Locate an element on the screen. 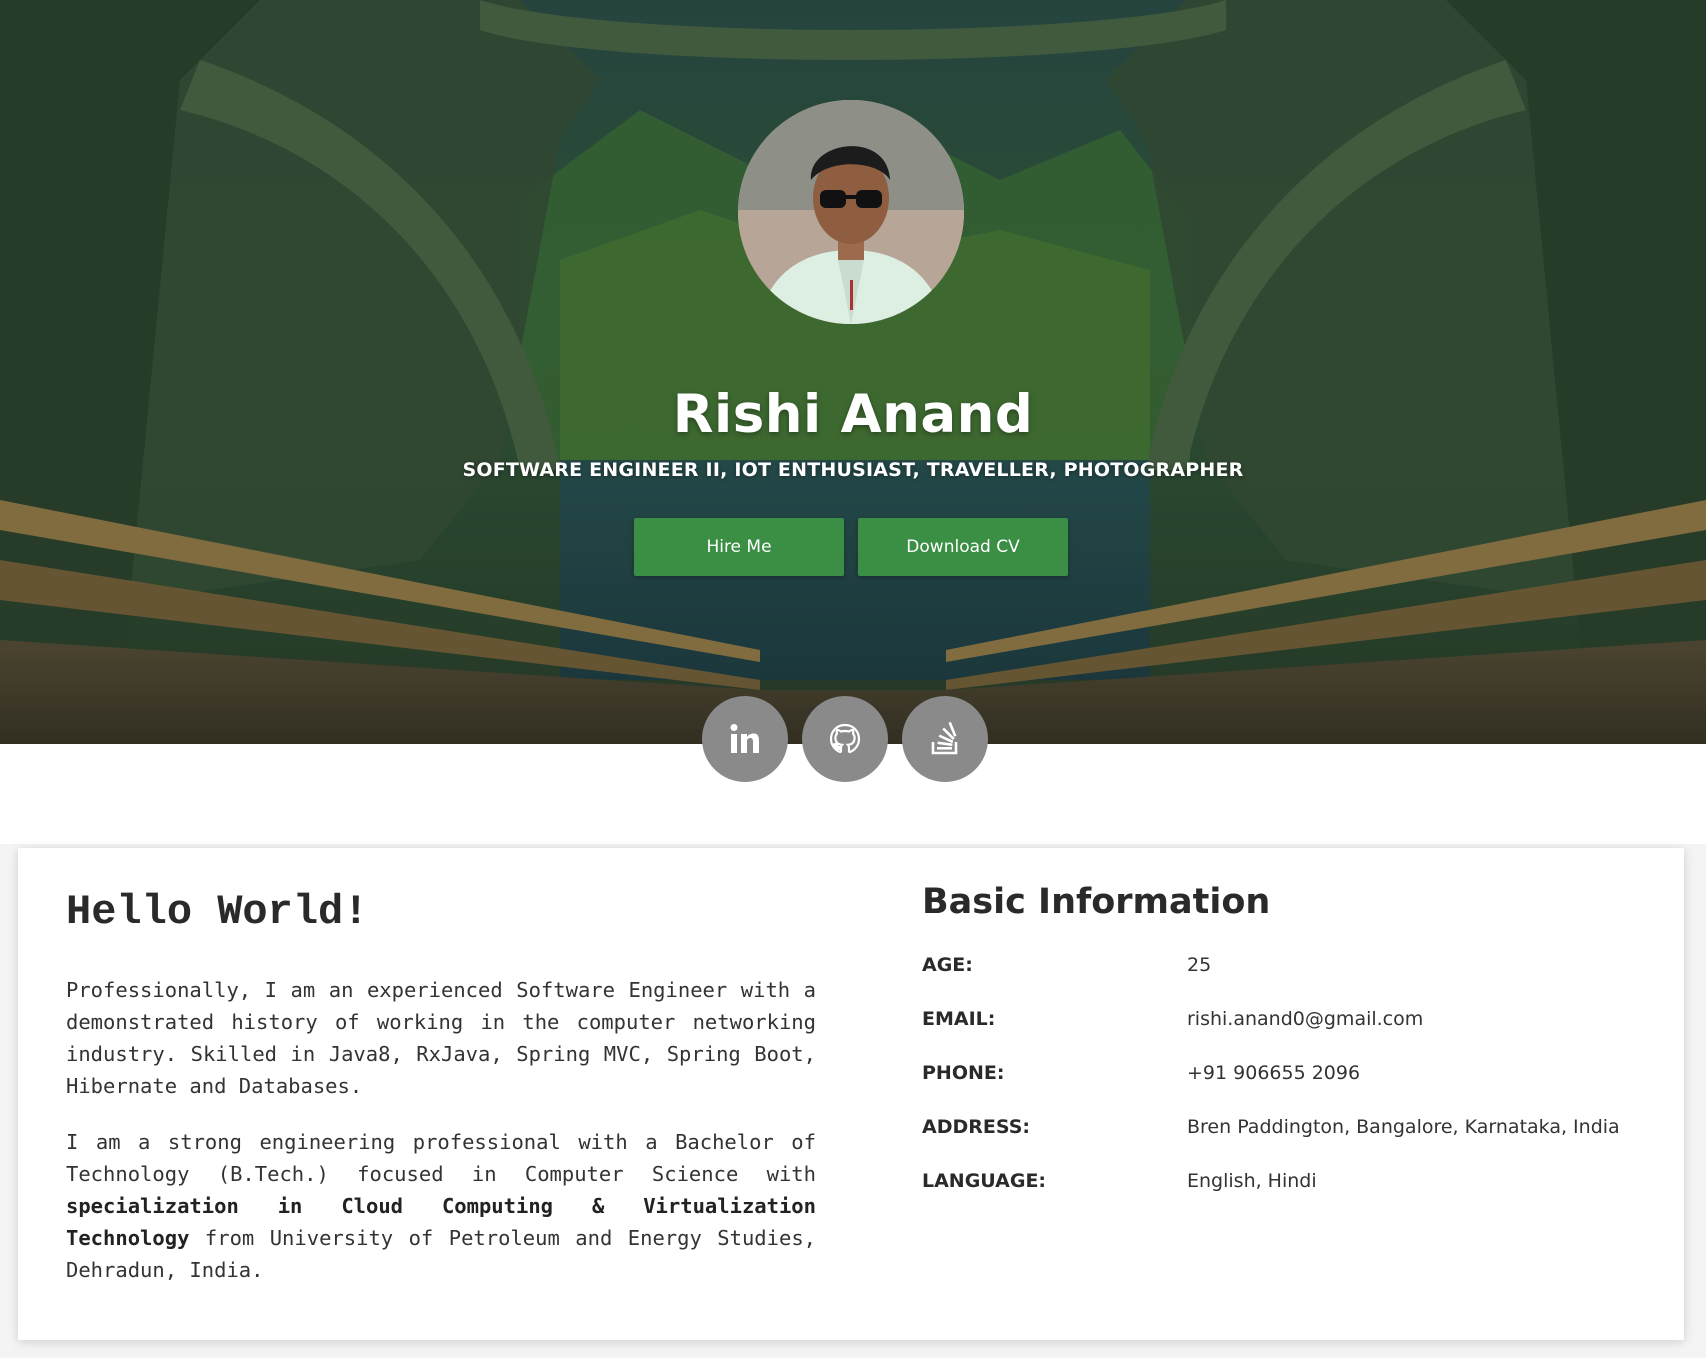  profile-photo is located at coordinates (851, 212).